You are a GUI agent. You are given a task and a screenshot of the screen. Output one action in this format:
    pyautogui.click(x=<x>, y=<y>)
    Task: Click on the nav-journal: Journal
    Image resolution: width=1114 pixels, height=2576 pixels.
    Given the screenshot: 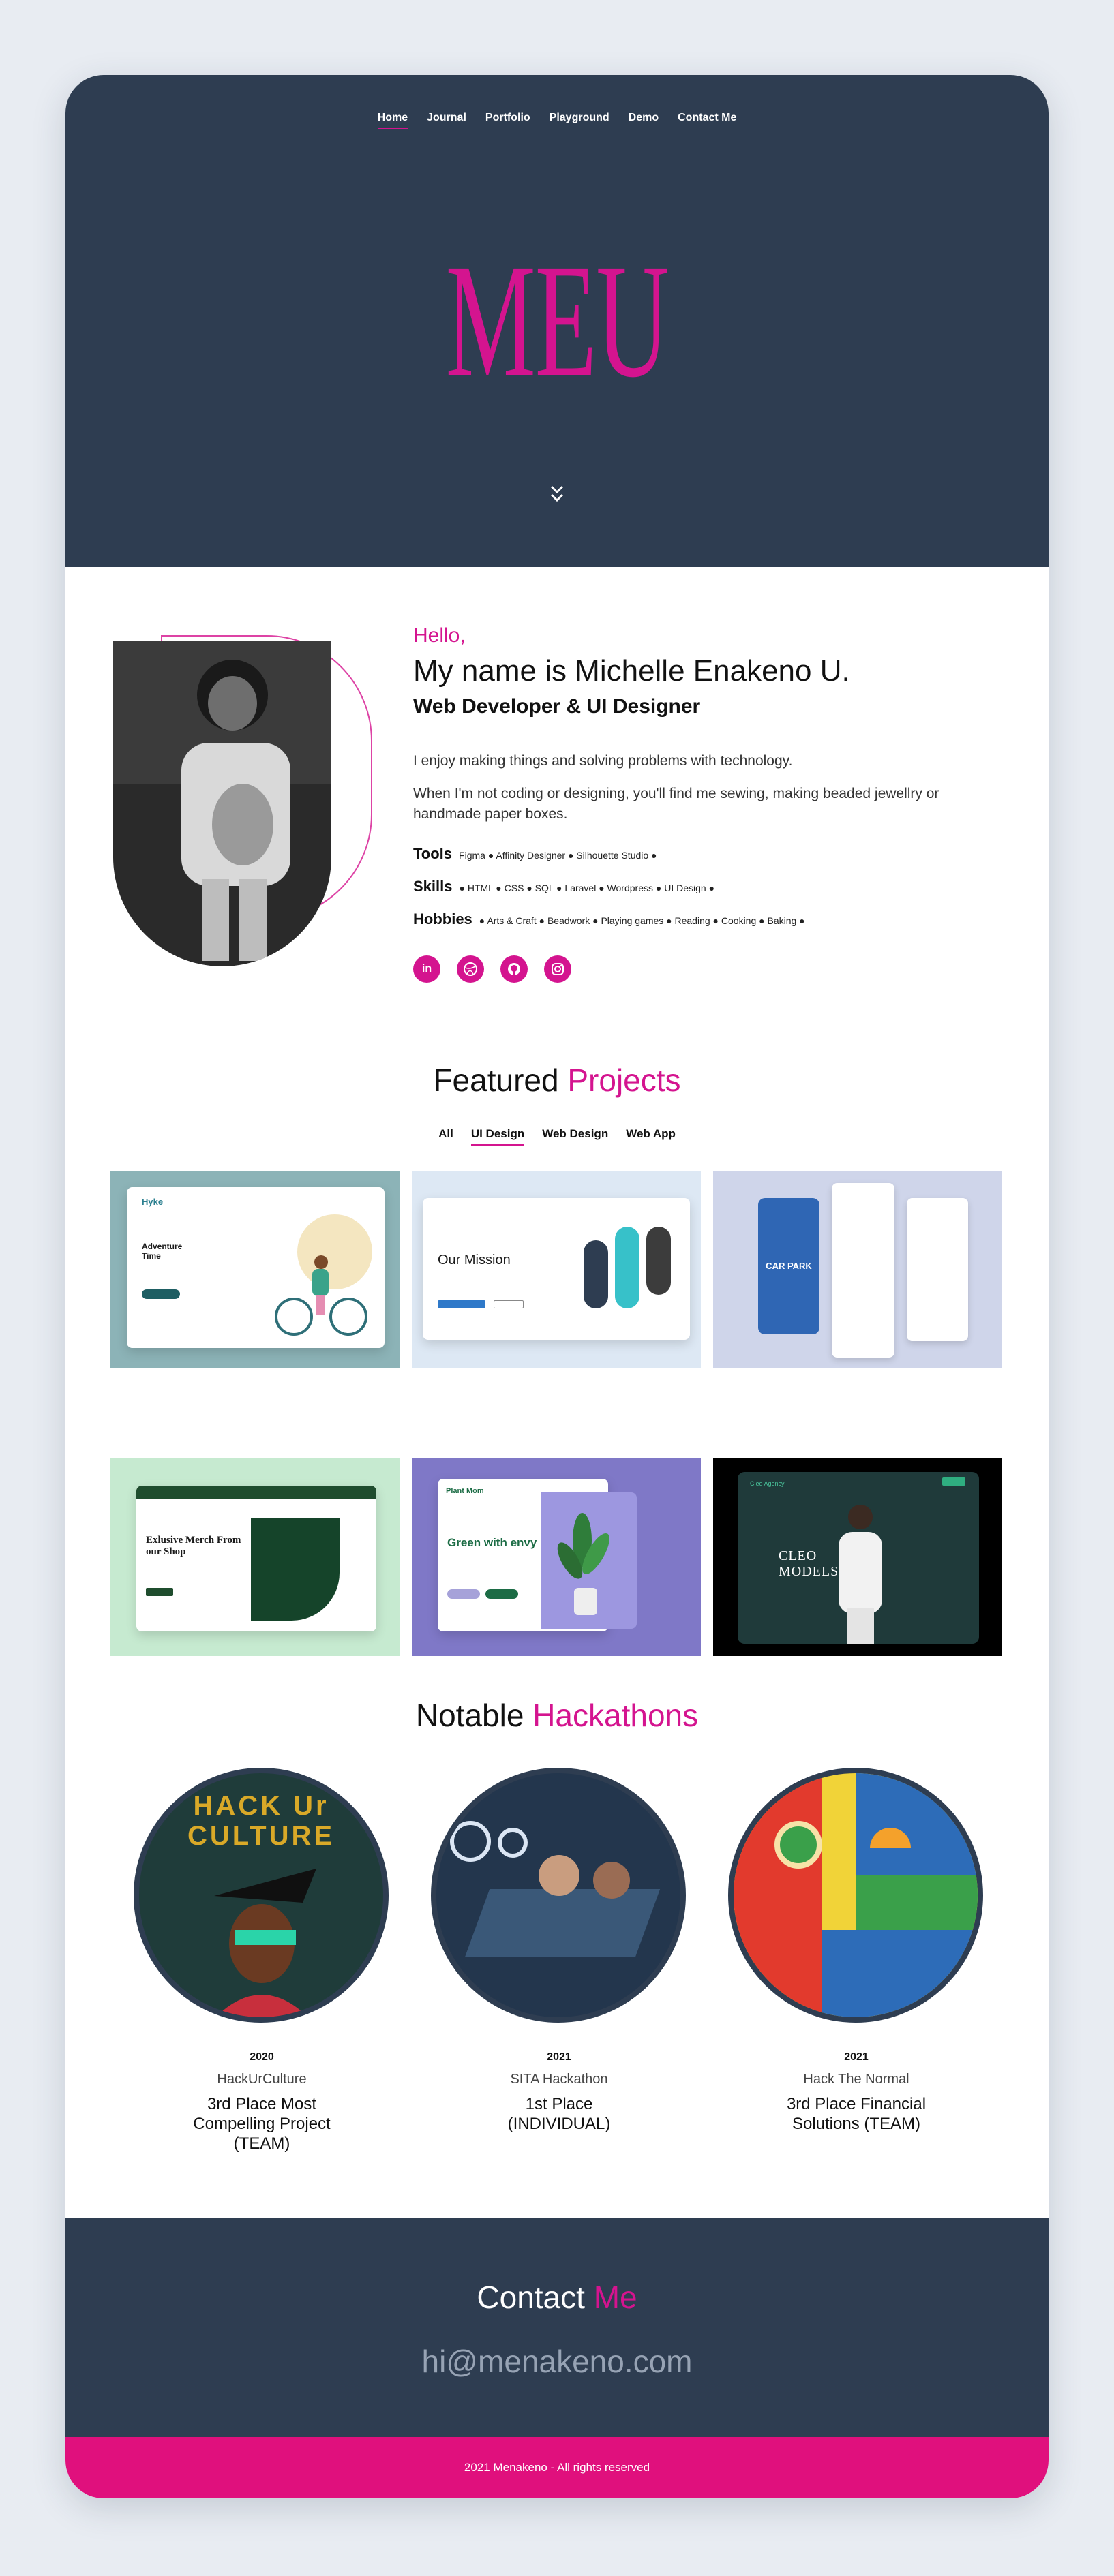 What is the action you would take?
    pyautogui.click(x=446, y=121)
    